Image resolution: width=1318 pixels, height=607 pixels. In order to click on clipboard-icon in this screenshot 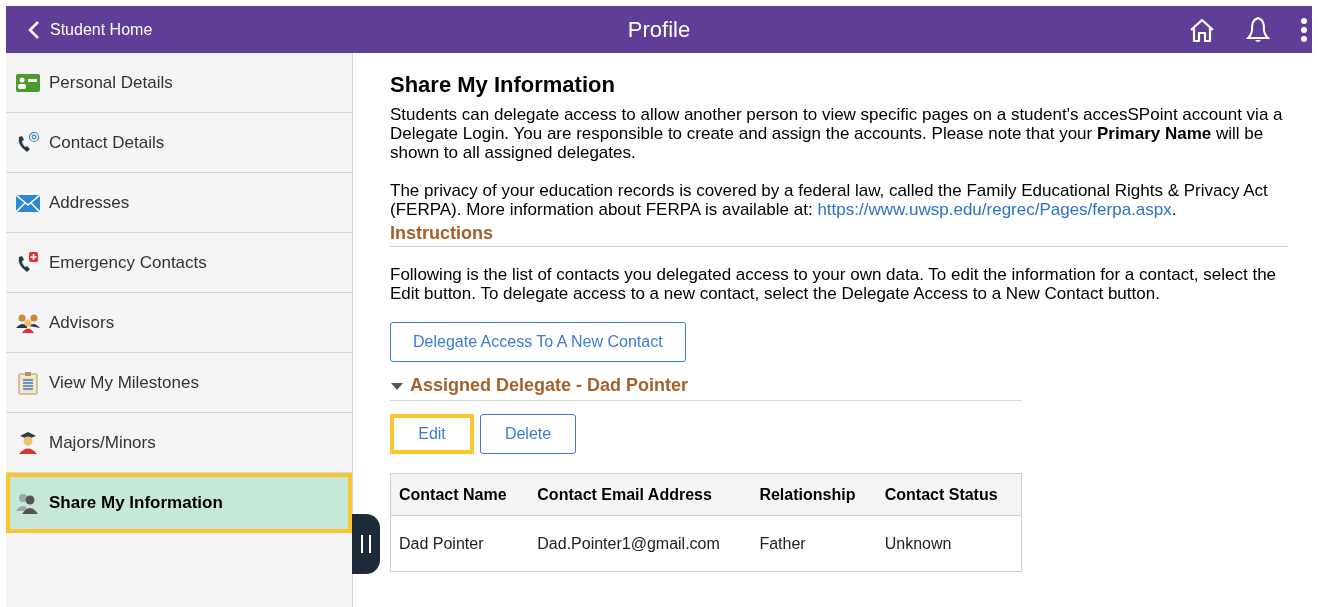, I will do `click(28, 382)`.